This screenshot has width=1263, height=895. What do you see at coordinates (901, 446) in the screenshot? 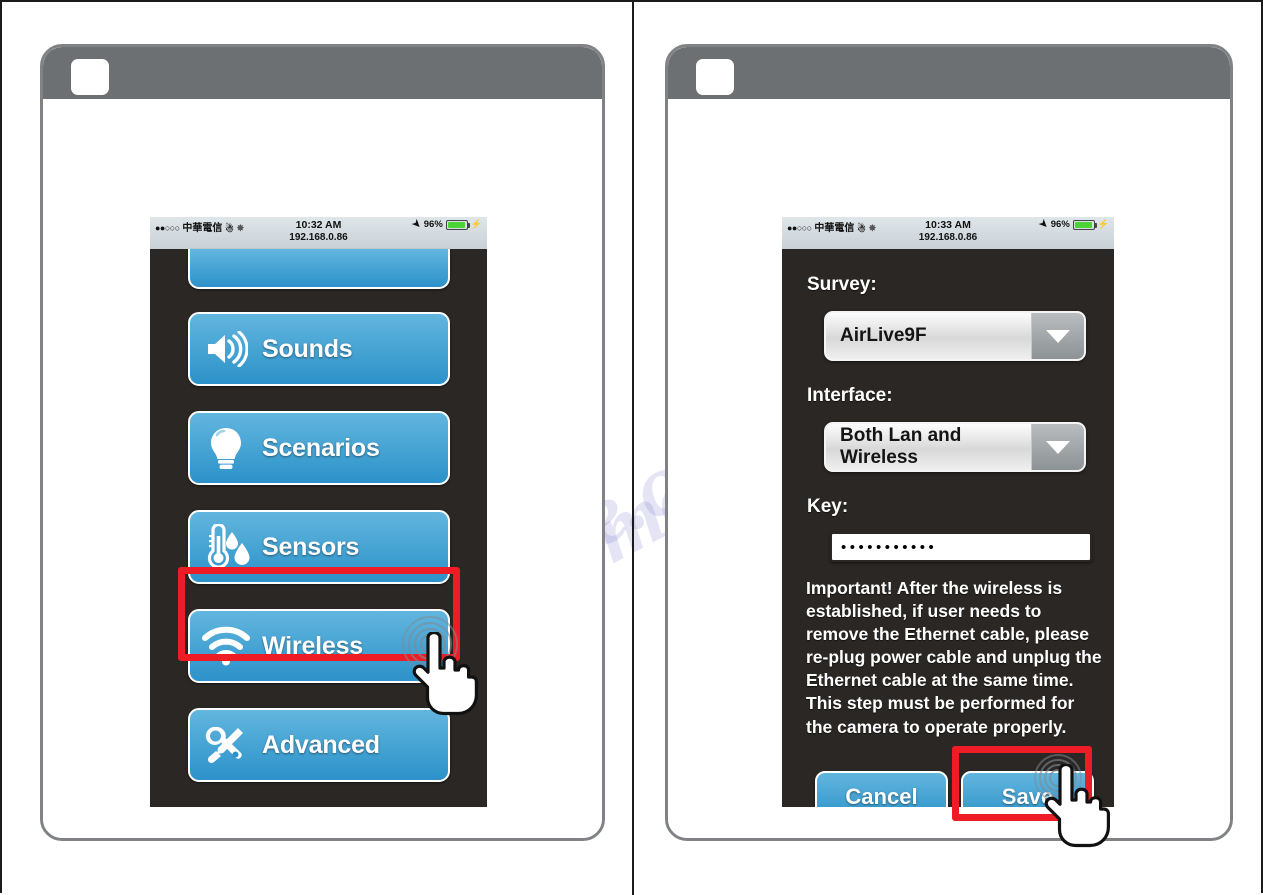
I see `interface-value: Both Lan and Wireless` at bounding box center [901, 446].